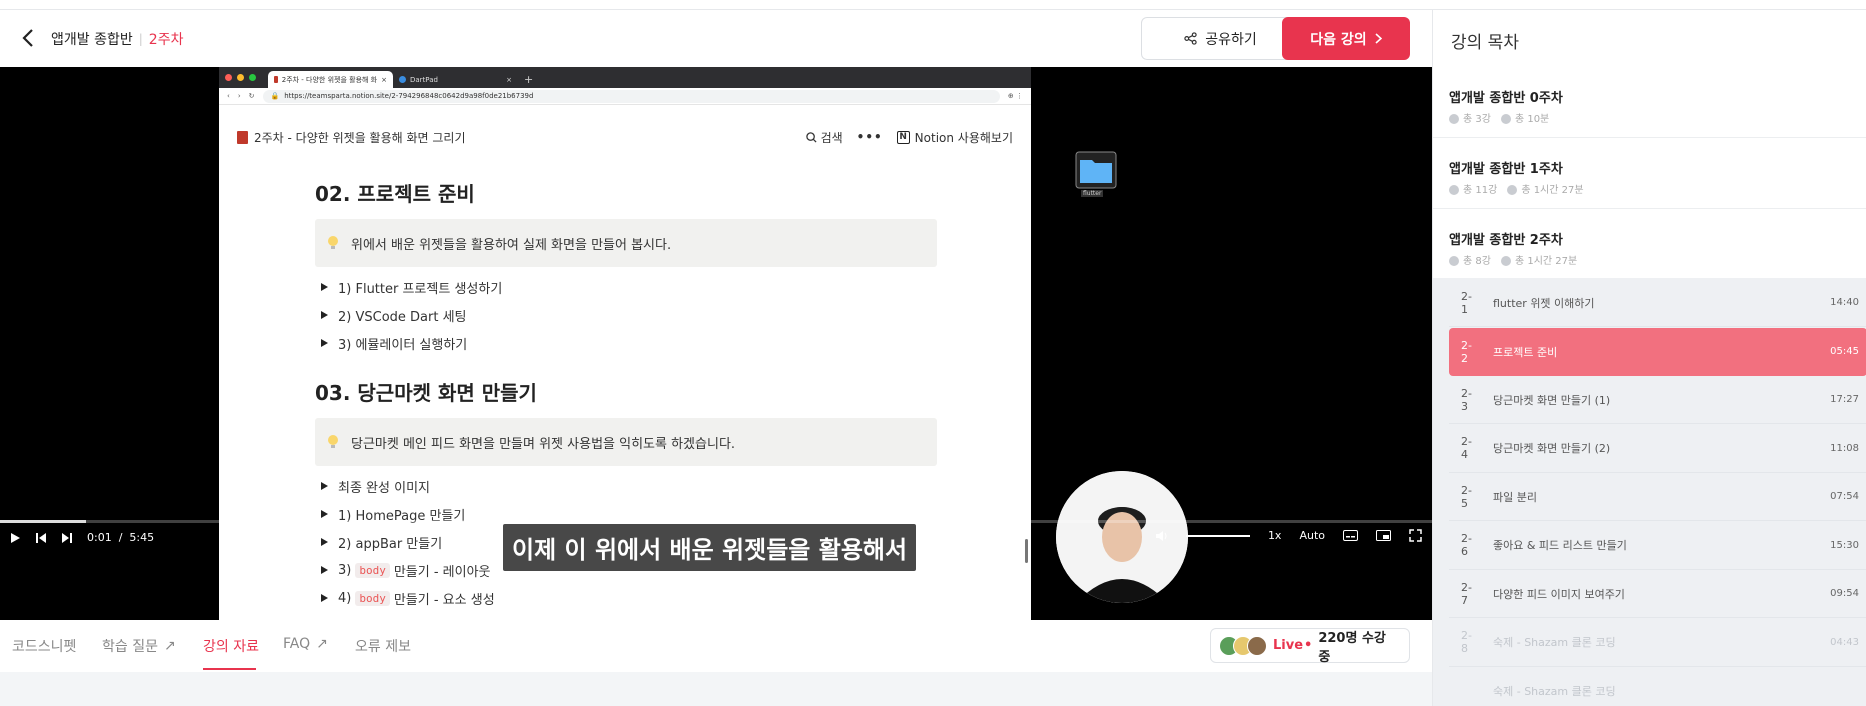 The height and width of the screenshot is (706, 1866). Describe the element at coordinates (1415, 535) in the screenshot. I see `fullscreen-icon` at that location.